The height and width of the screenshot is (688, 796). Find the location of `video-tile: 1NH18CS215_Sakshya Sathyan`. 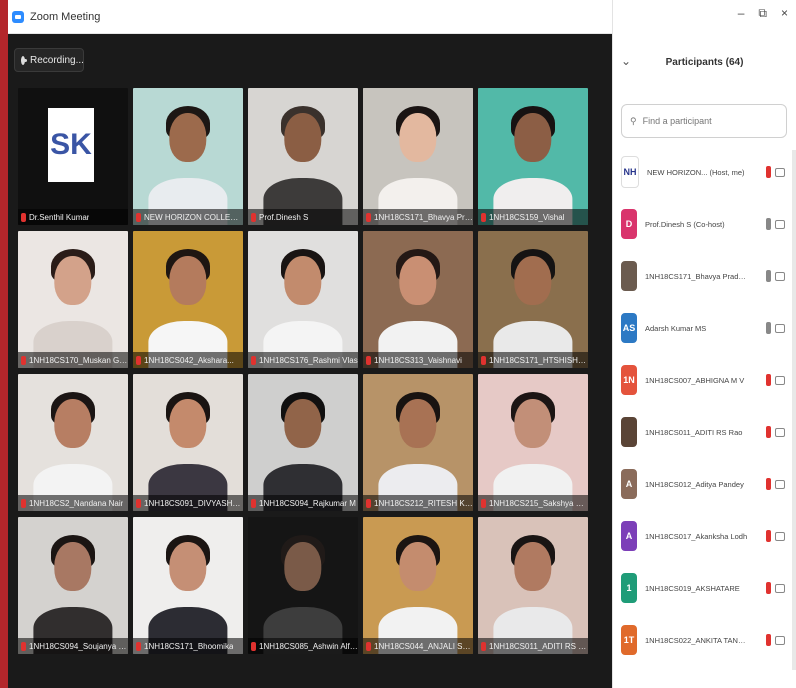

video-tile: 1NH18CS215_Sakshya Sathyan is located at coordinates (533, 442).